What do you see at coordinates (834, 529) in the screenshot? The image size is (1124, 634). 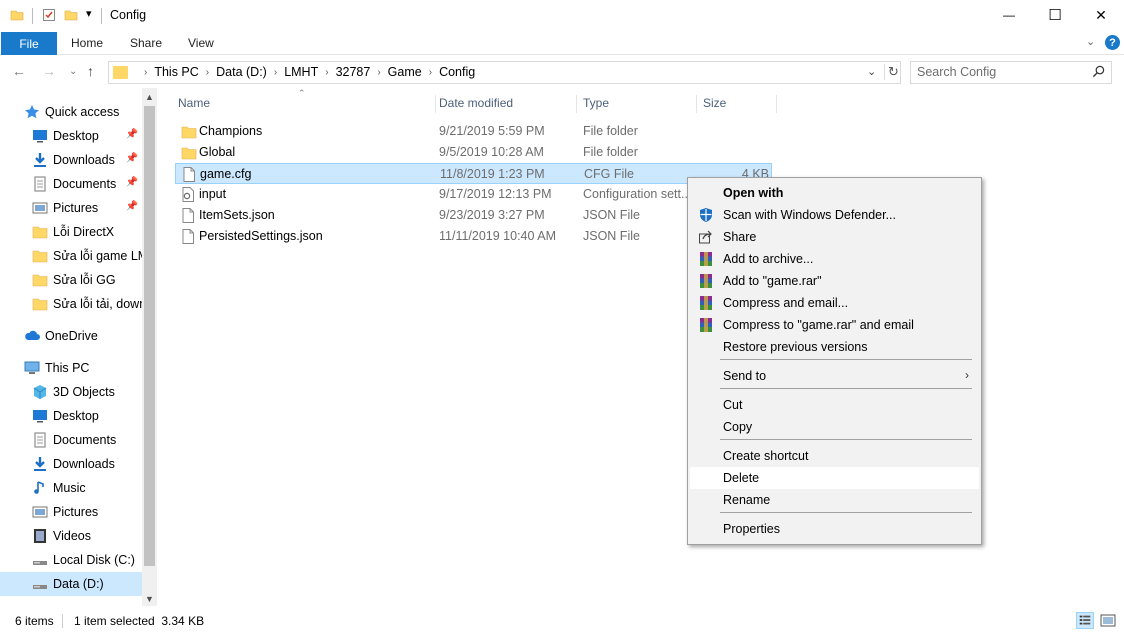 I see `menu-item: Properties` at bounding box center [834, 529].